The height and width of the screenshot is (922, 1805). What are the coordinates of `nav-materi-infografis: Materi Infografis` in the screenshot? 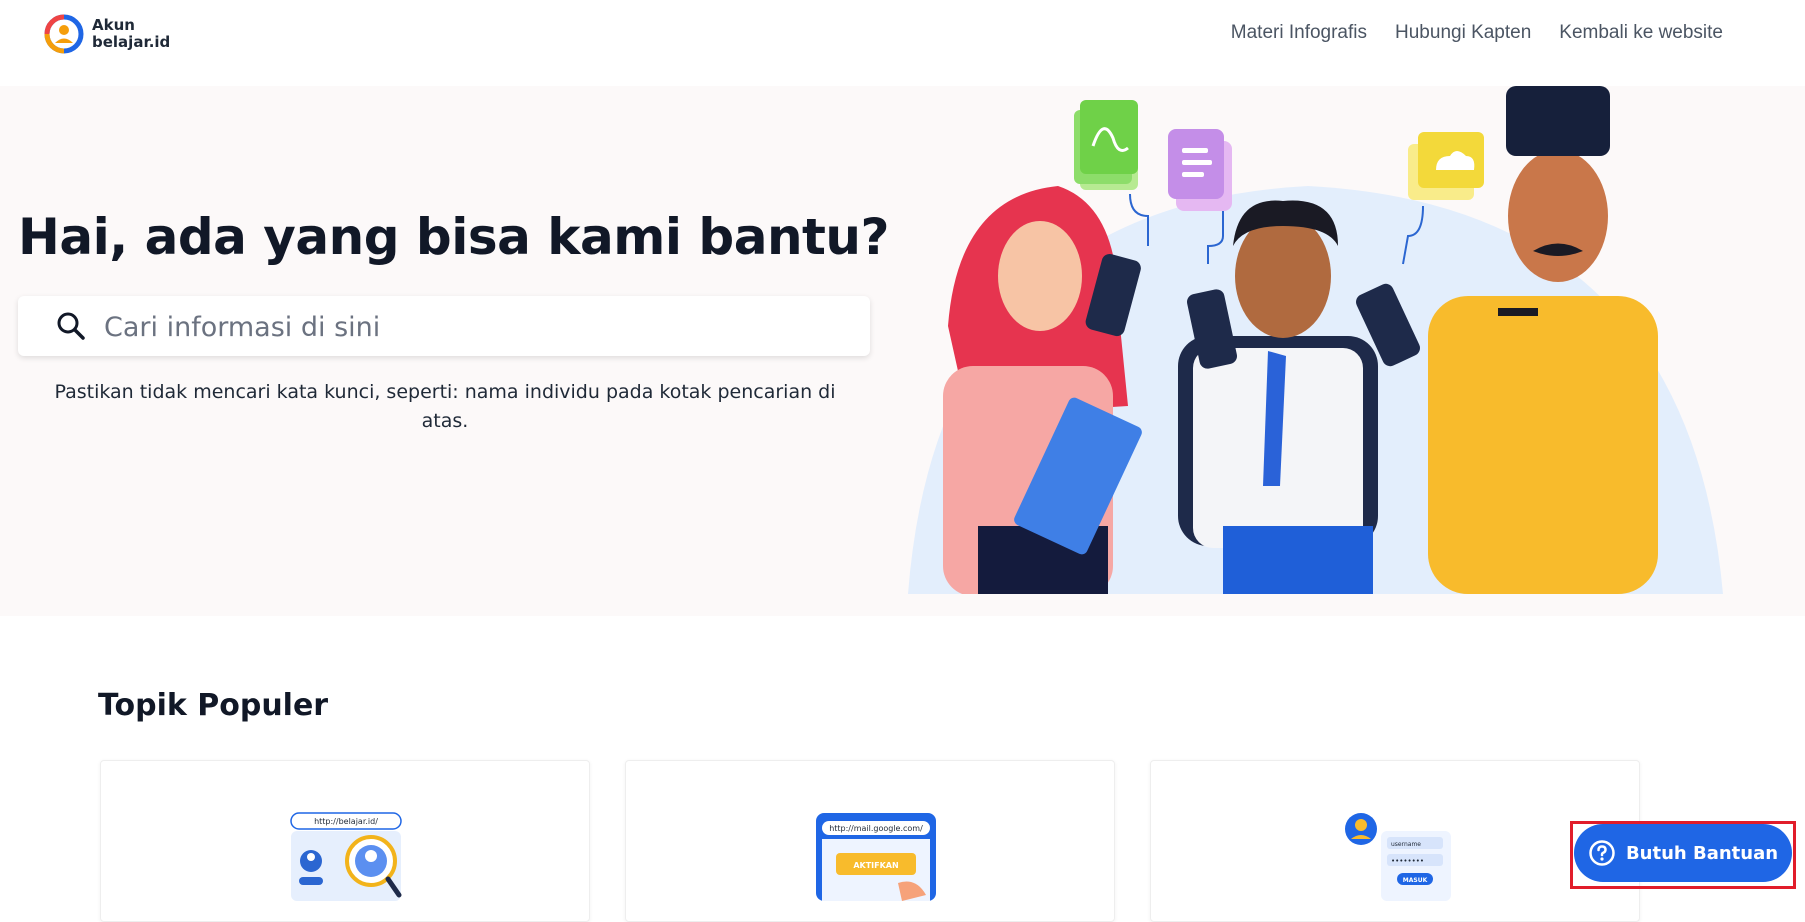 It's located at (1299, 33).